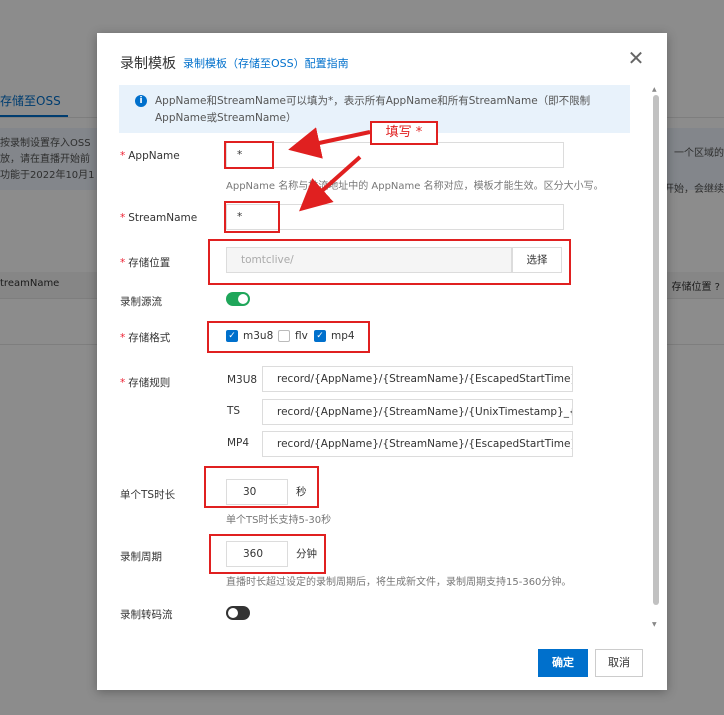 The image size is (724, 715). I want to click on annotation-arrows, so click(329, 169).